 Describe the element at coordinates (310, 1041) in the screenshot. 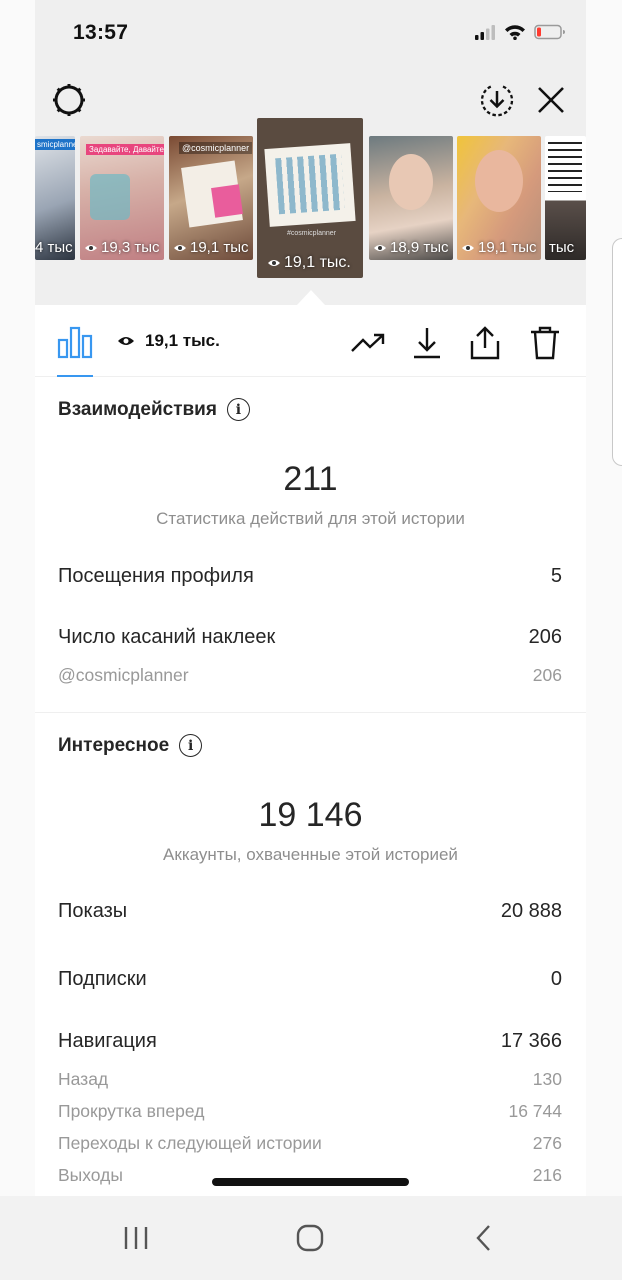

I see `stat-row-navigation: Навигация 17 366` at that location.